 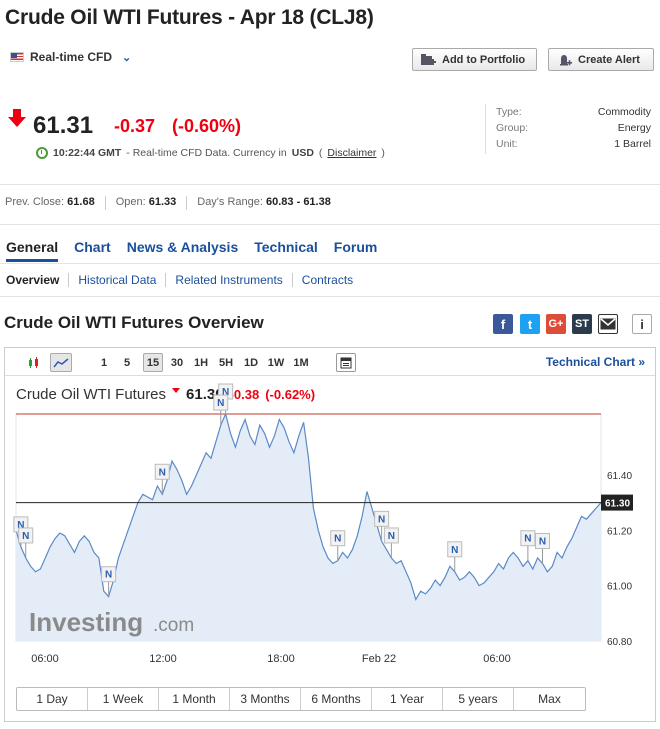 I want to click on last-price: 61.31, so click(x=63, y=125).